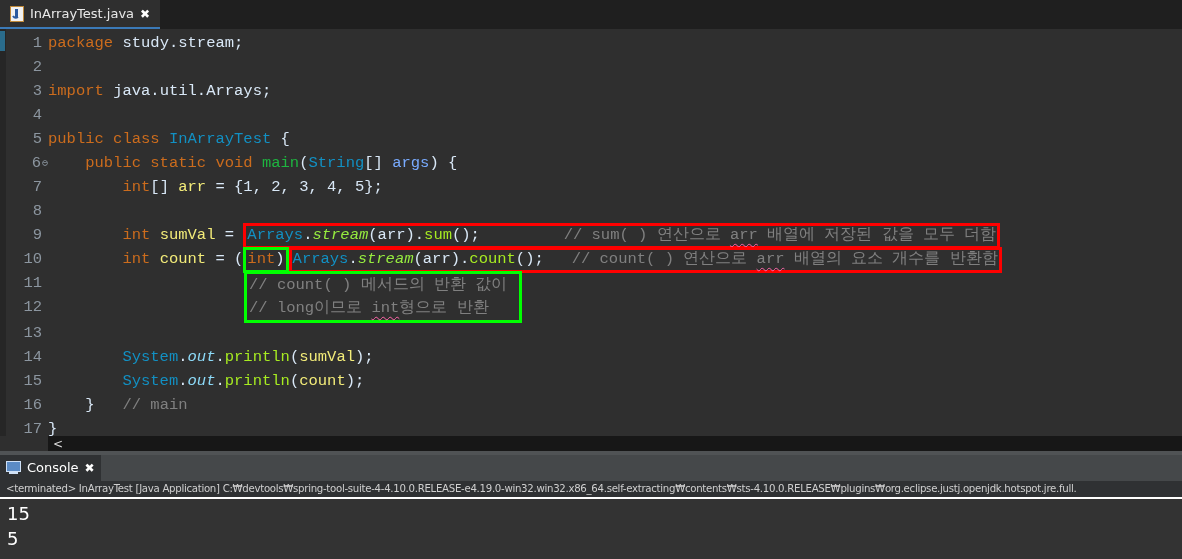  Describe the element at coordinates (37, 116) in the screenshot. I see `line-number: 4` at that location.